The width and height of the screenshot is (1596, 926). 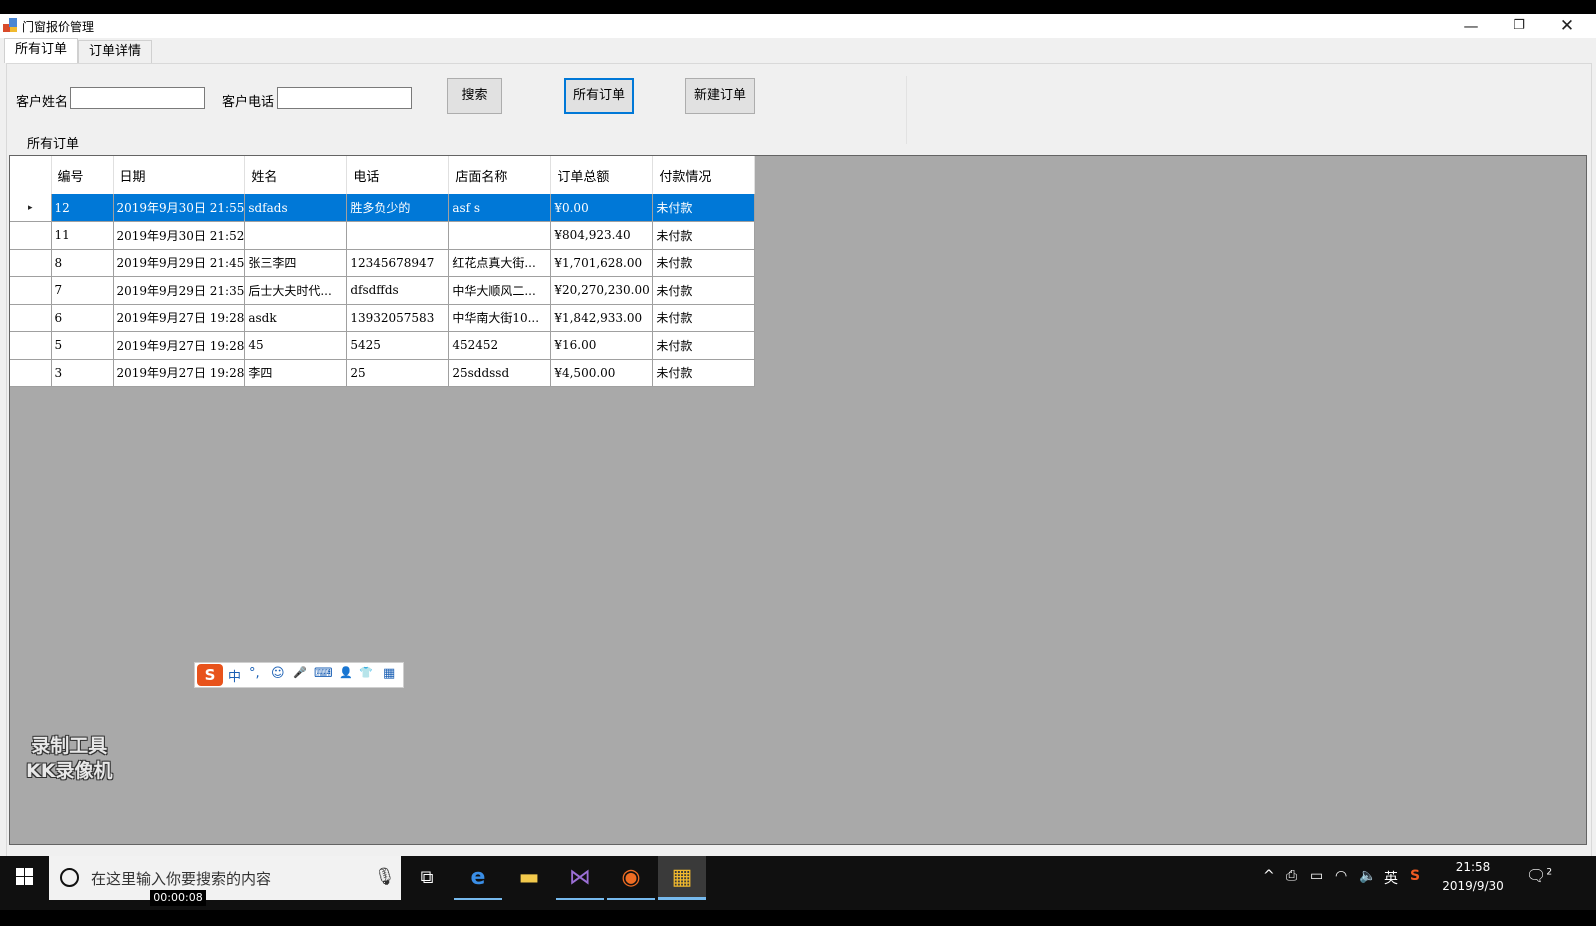 I want to click on cell-total: ¥16.00, so click(x=602, y=345).